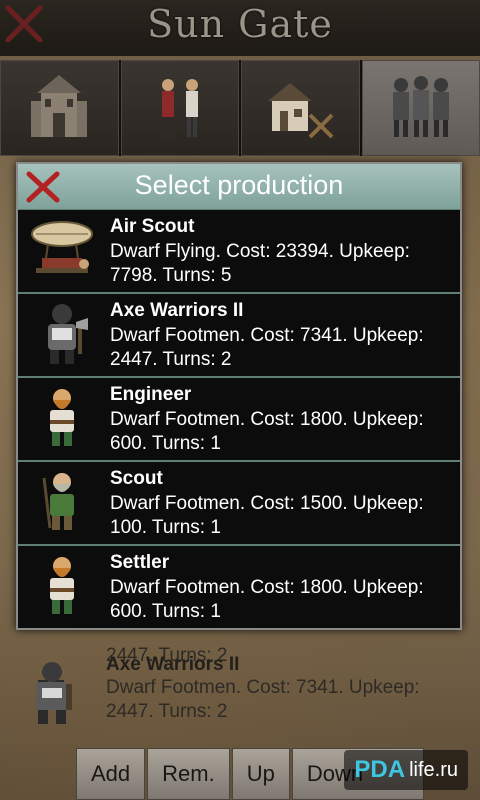  I want to click on dwarf-scout-icon, so click(62, 503).